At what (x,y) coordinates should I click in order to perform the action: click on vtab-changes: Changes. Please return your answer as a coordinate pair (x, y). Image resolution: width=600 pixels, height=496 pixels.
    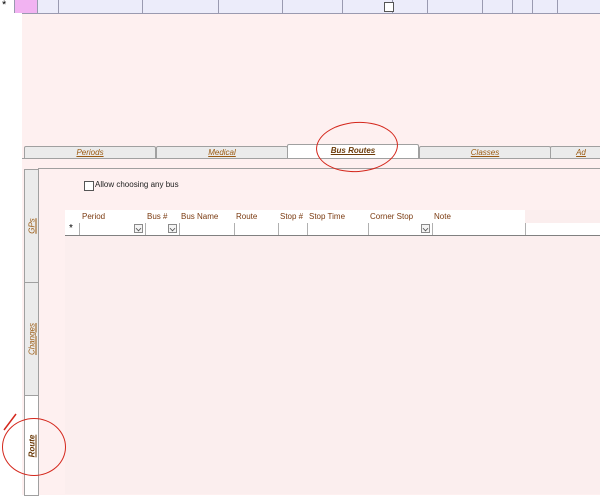
    Looking at the image, I should click on (31, 339).